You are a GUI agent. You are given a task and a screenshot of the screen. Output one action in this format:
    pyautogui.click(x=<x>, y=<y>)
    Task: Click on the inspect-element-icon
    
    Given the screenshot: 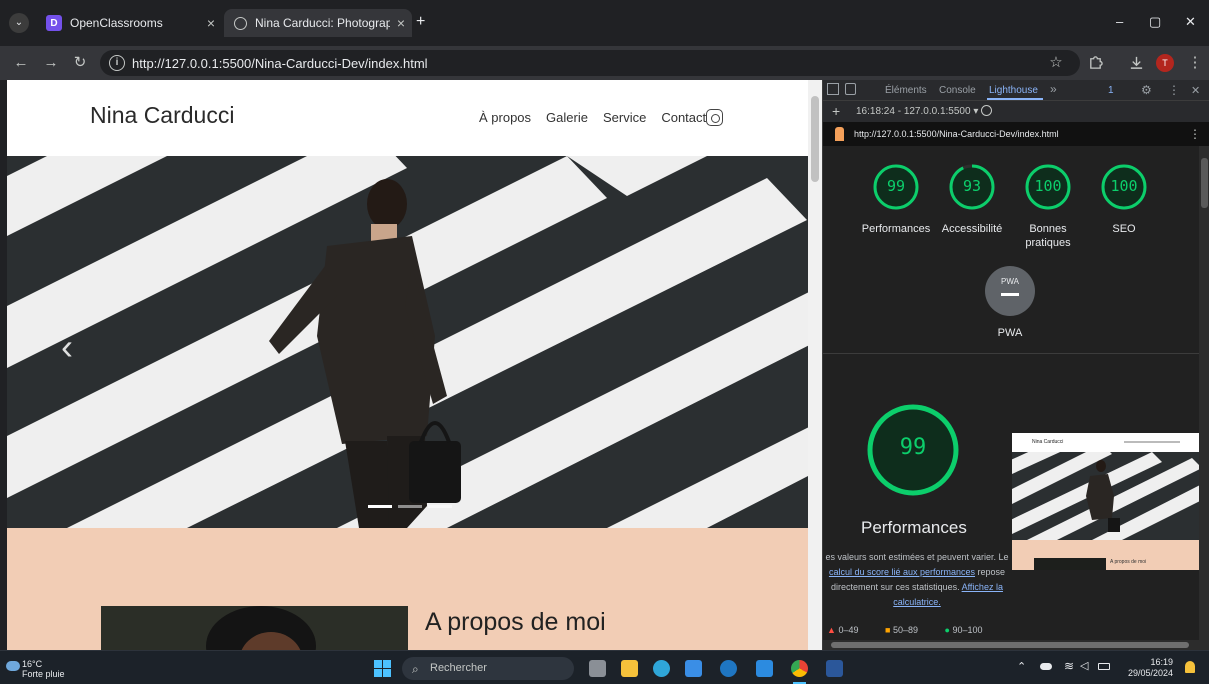 What is the action you would take?
    pyautogui.click(x=833, y=89)
    